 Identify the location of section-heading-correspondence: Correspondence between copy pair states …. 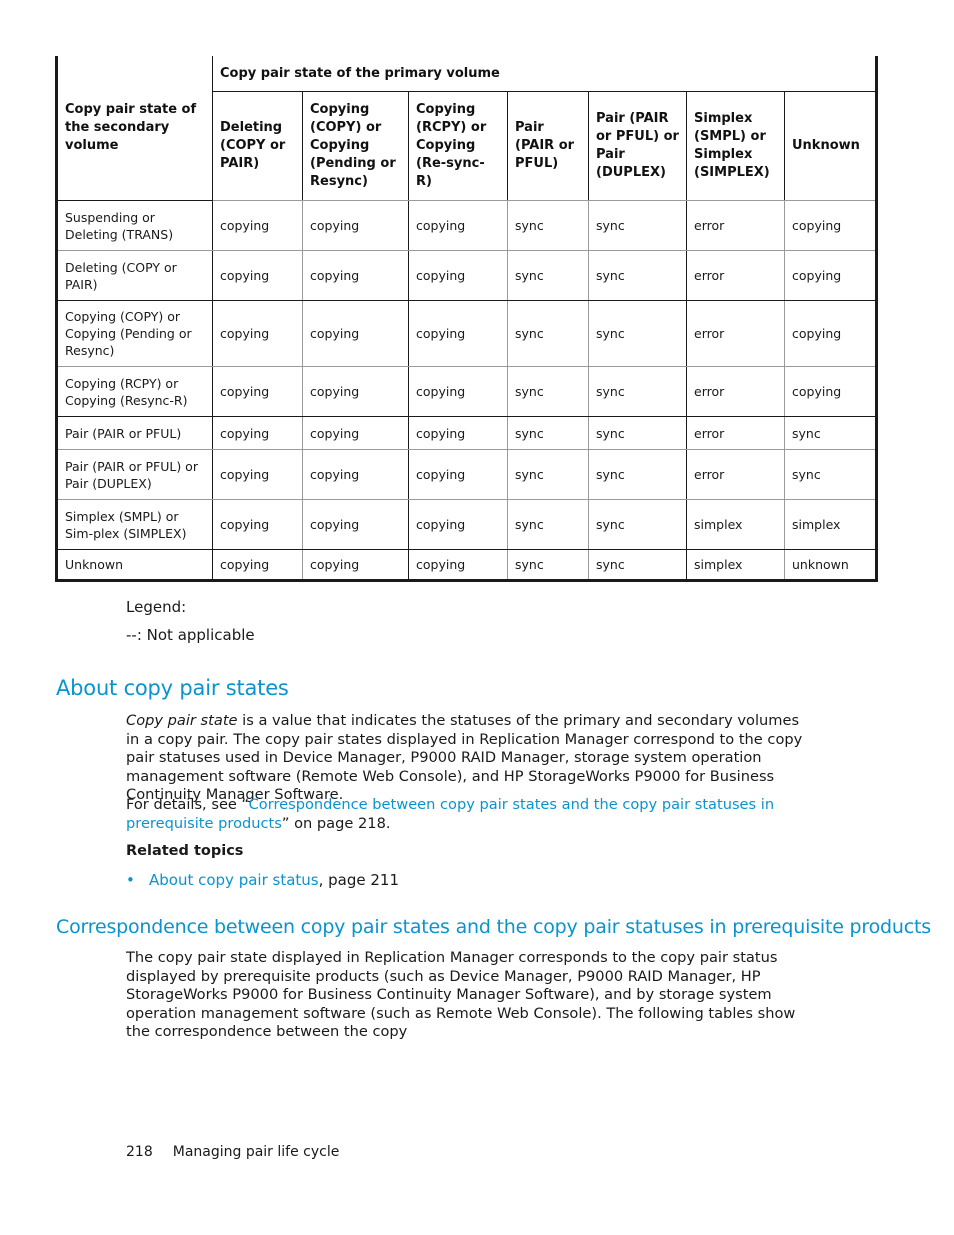
(493, 927).